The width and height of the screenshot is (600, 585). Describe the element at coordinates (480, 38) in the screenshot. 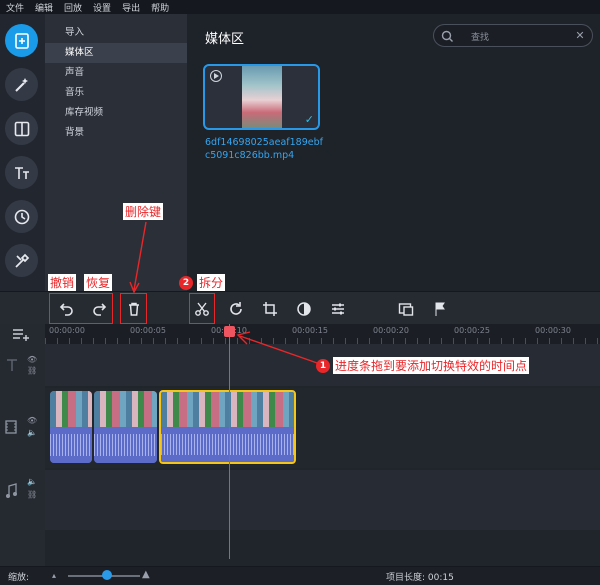

I see `search-placeholder: 查找` at that location.